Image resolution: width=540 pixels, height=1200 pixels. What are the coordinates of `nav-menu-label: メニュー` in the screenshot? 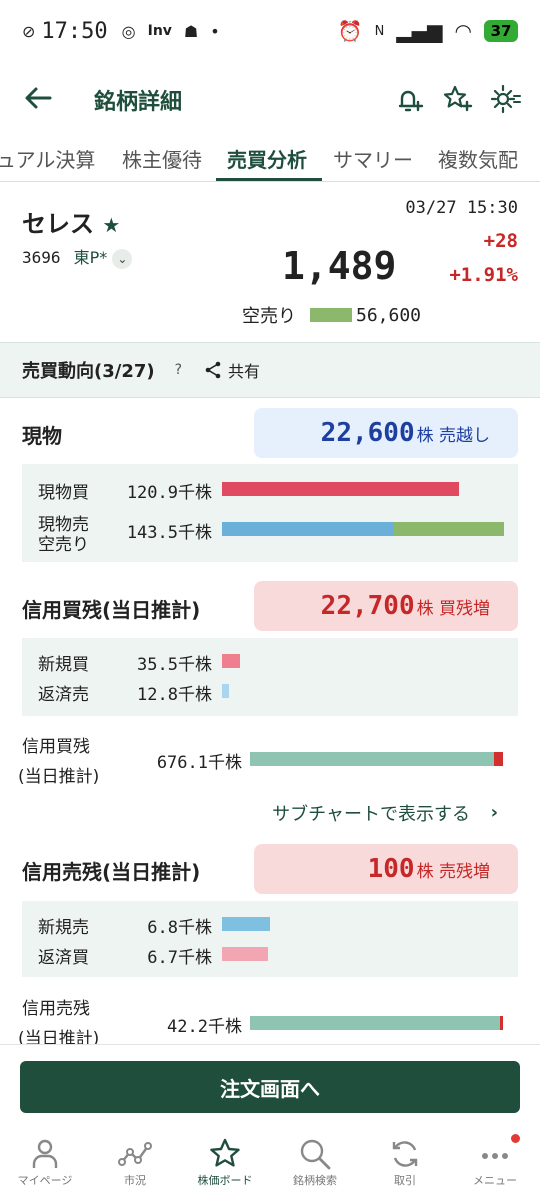 It's located at (495, 1180).